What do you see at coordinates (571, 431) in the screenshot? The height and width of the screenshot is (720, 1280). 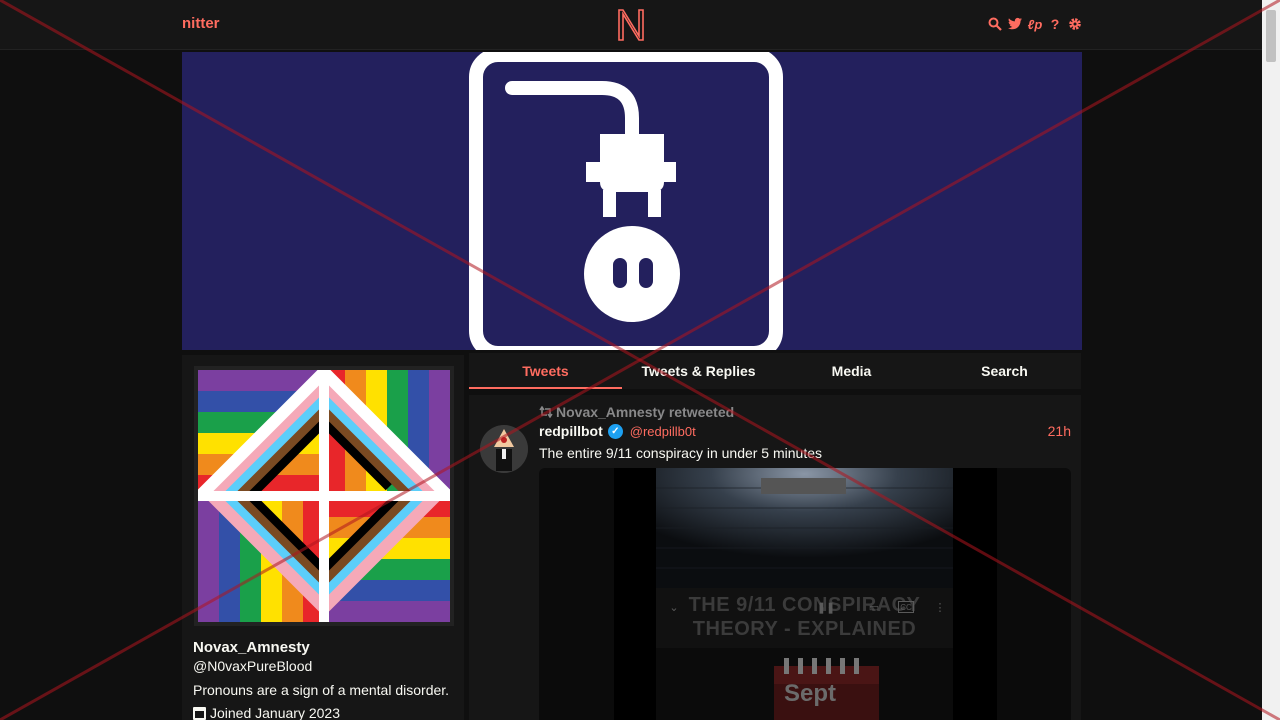 I see `tweet-fullname: redpillbot` at bounding box center [571, 431].